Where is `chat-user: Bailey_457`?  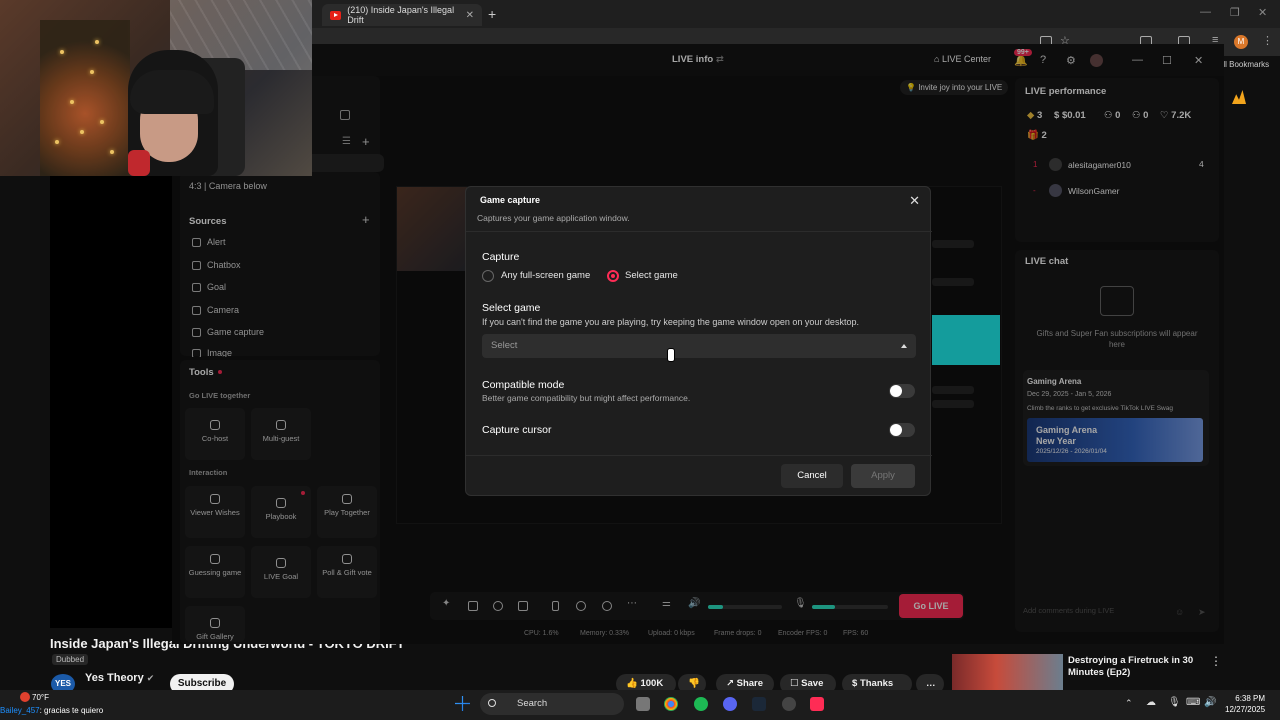
chat-user: Bailey_457 is located at coordinates (20, 710).